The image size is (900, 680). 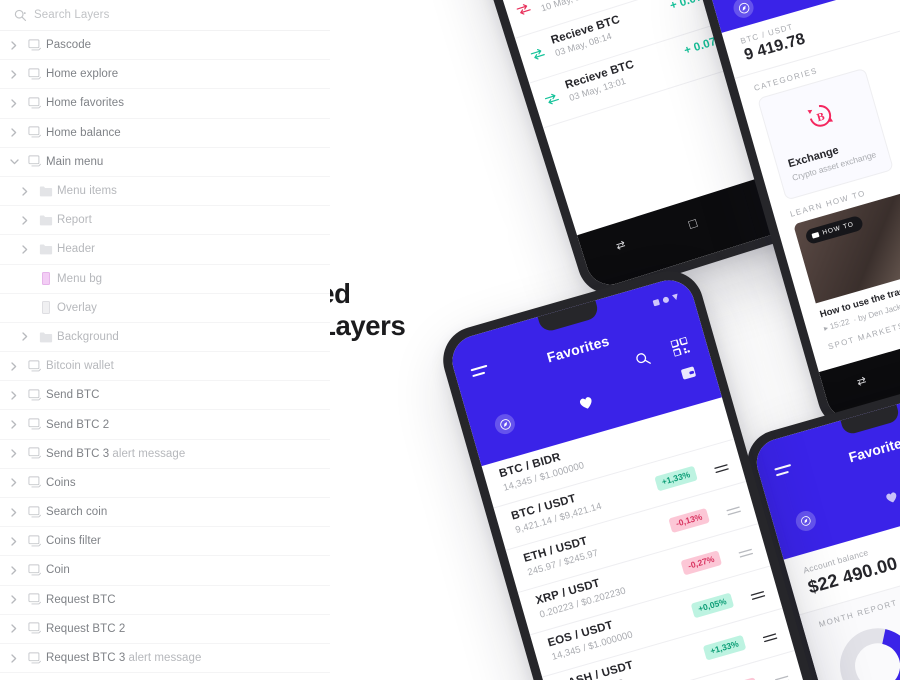 What do you see at coordinates (165, 221) in the screenshot?
I see `layer-row: Report` at bounding box center [165, 221].